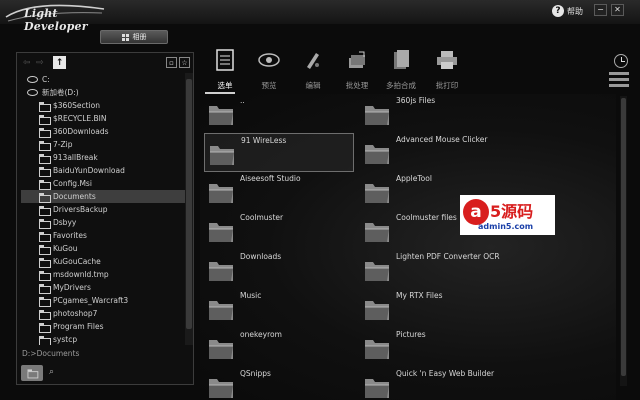  Describe the element at coordinates (80, 118) in the screenshot. I see `tree-item-label: $RECYCLE.BIN` at that location.